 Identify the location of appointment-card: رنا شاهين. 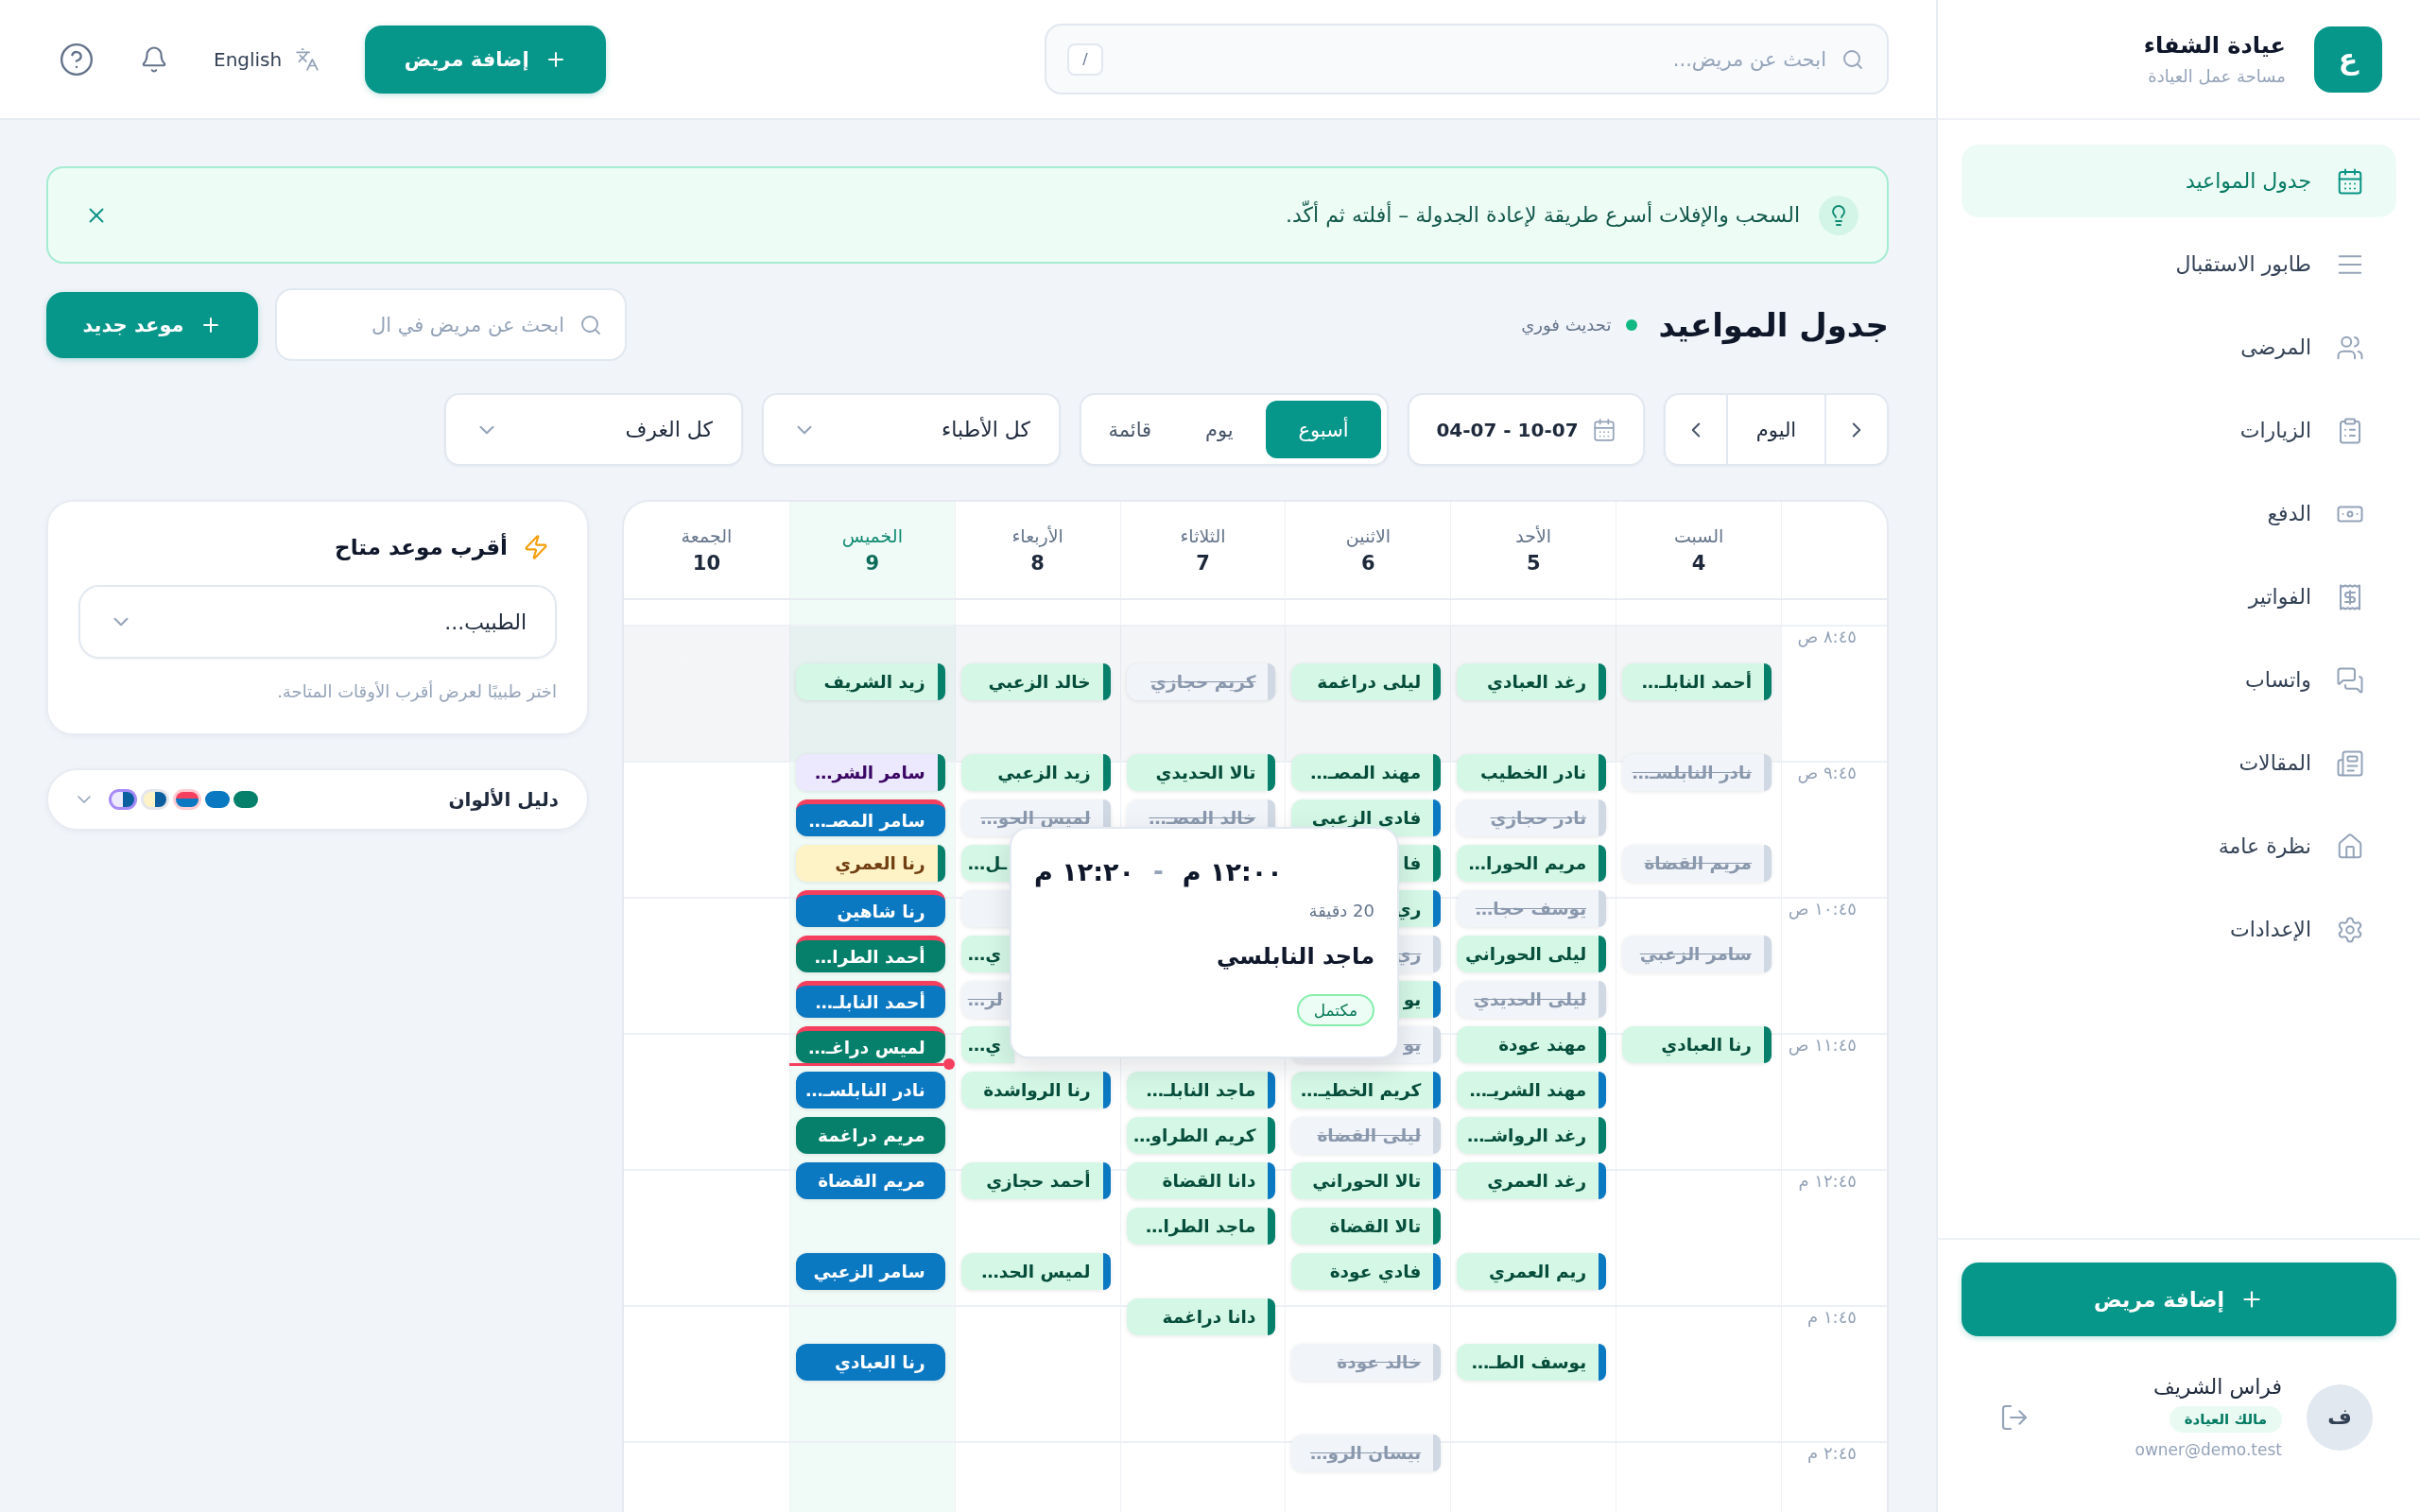
(870, 908).